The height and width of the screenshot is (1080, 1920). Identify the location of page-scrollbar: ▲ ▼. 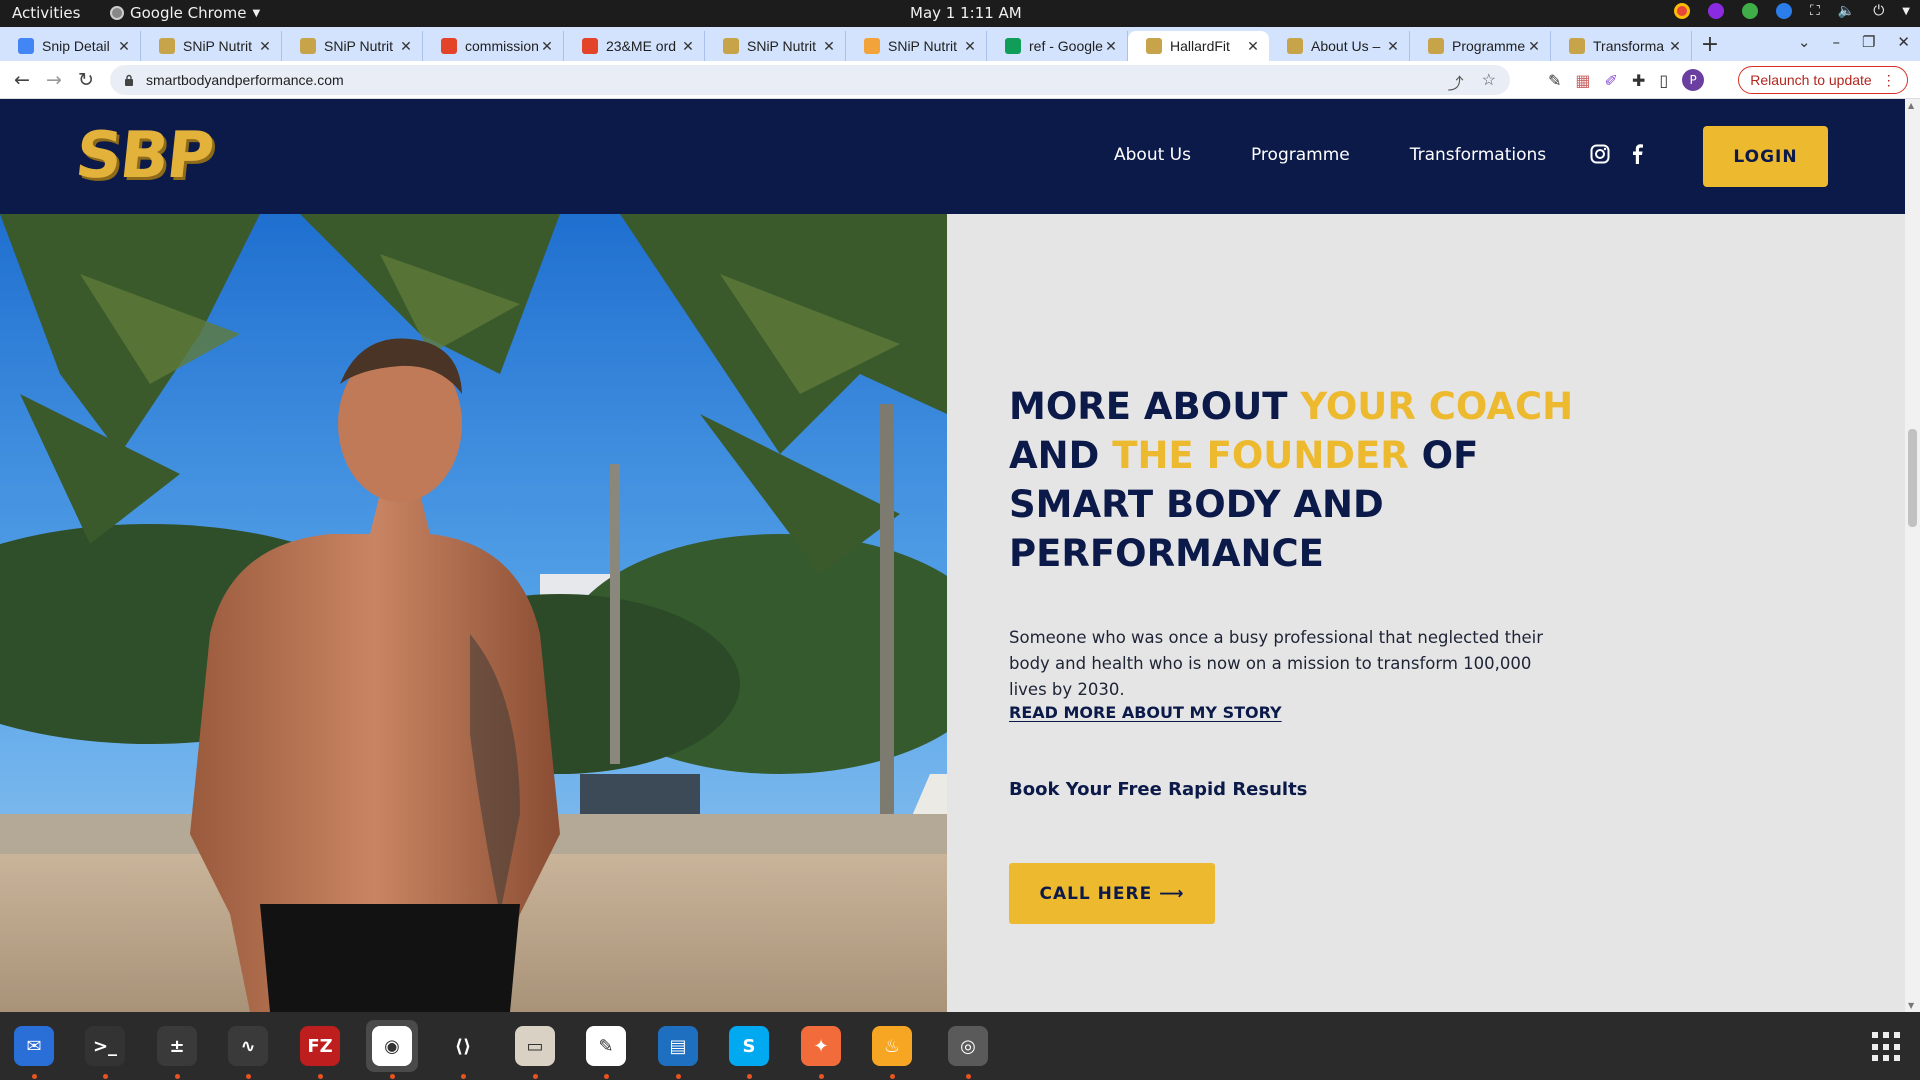
(1912, 555).